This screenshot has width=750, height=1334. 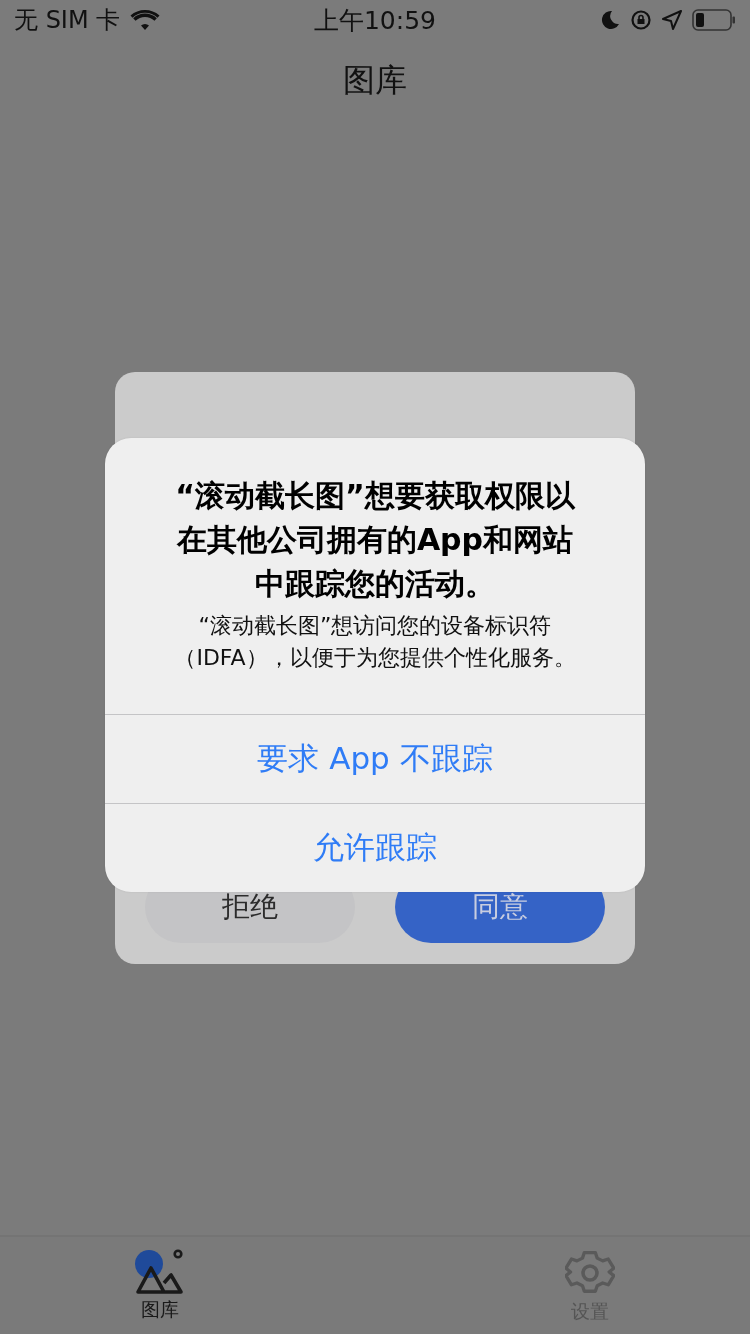 What do you see at coordinates (714, 20) in the screenshot?
I see `battery-icon` at bounding box center [714, 20].